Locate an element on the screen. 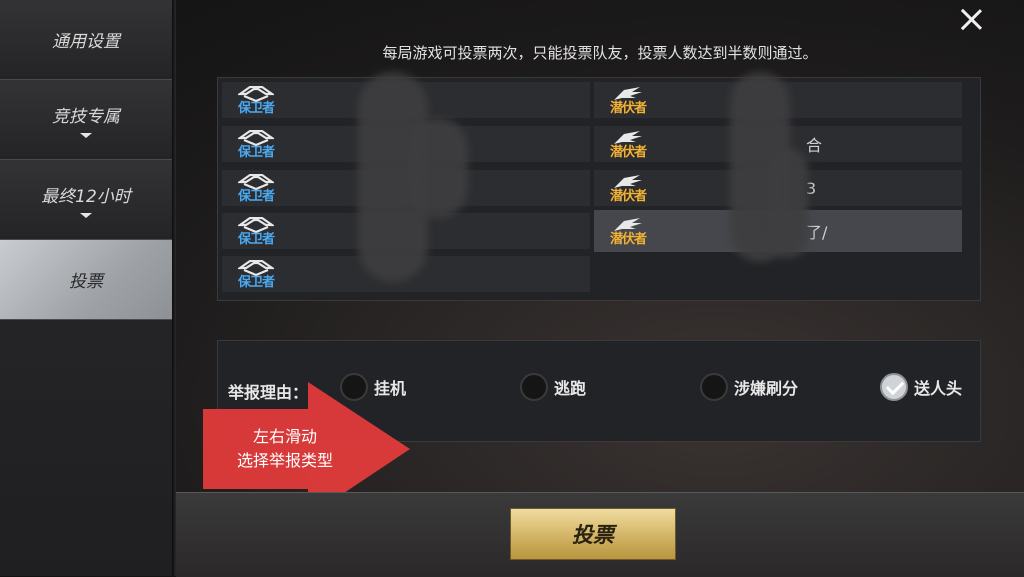 This screenshot has width=1024, height=577. radio-score-farming is located at coordinates (714, 387).